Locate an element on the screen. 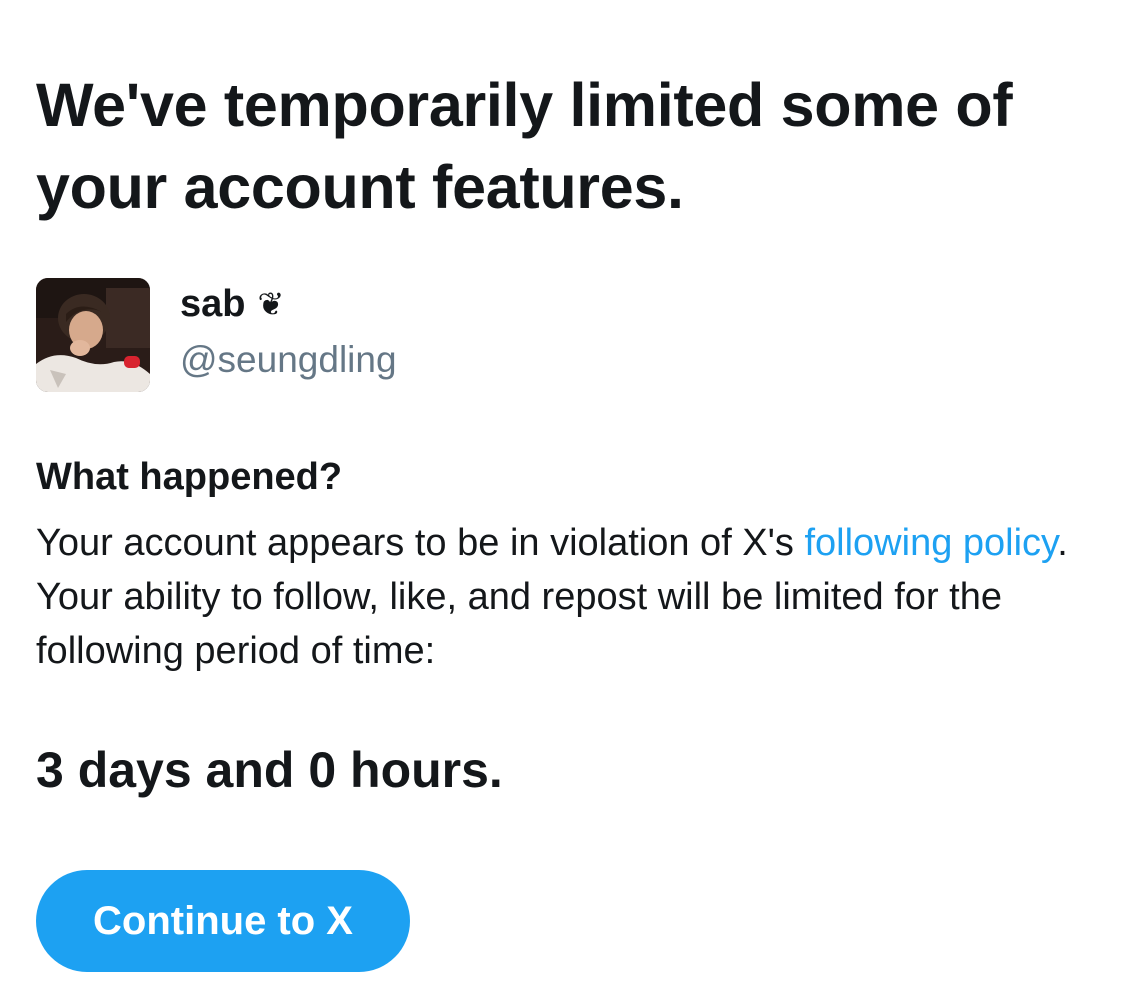 The image size is (1125, 996). profile-text: sab ❦ @seungdling is located at coordinates (288, 330).